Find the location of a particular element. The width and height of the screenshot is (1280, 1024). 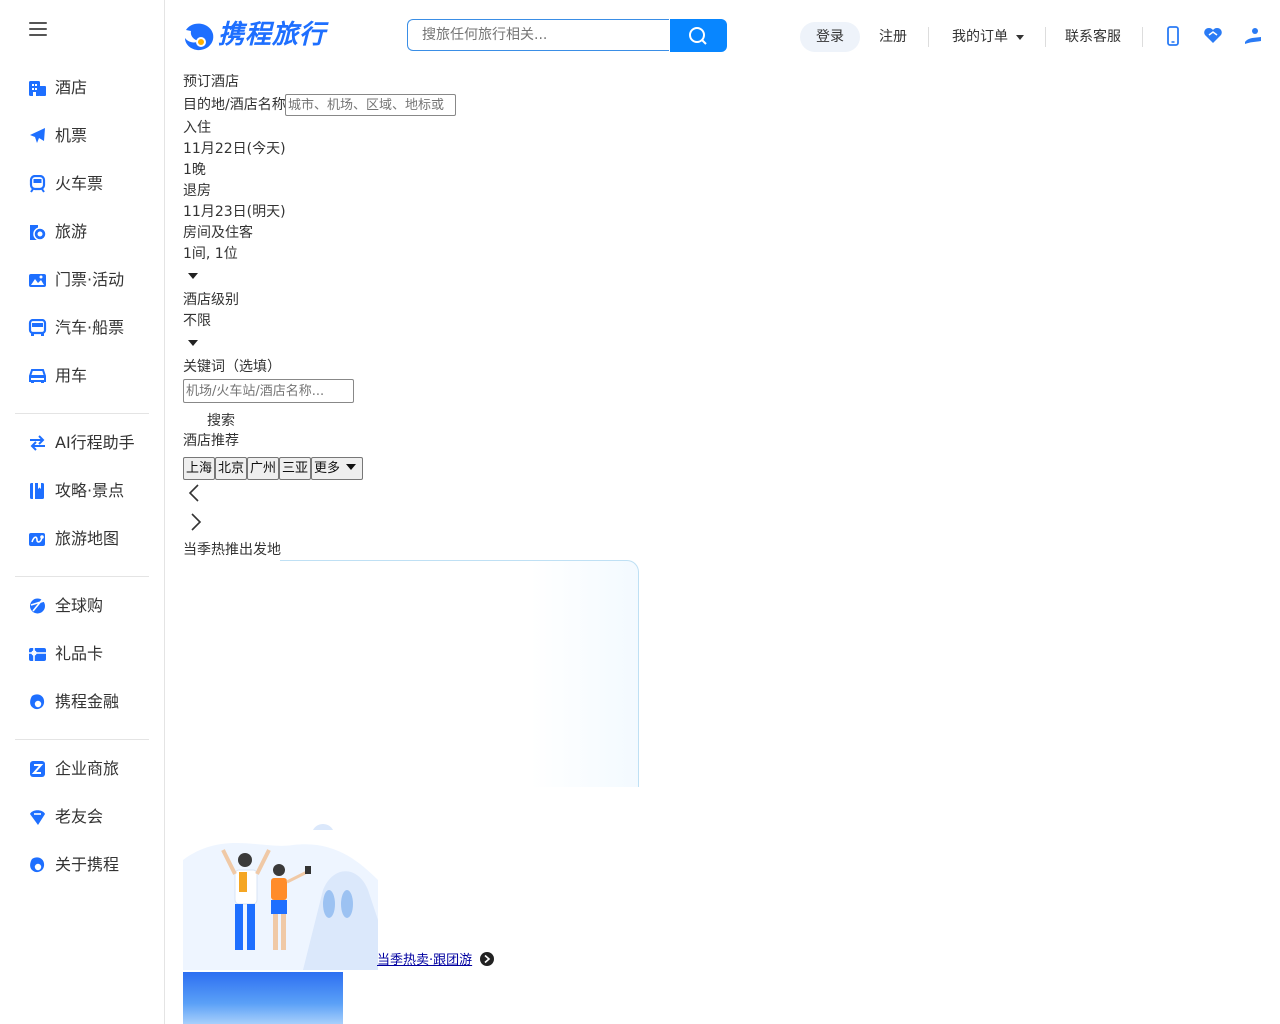

plane-icon is located at coordinates (37, 135).